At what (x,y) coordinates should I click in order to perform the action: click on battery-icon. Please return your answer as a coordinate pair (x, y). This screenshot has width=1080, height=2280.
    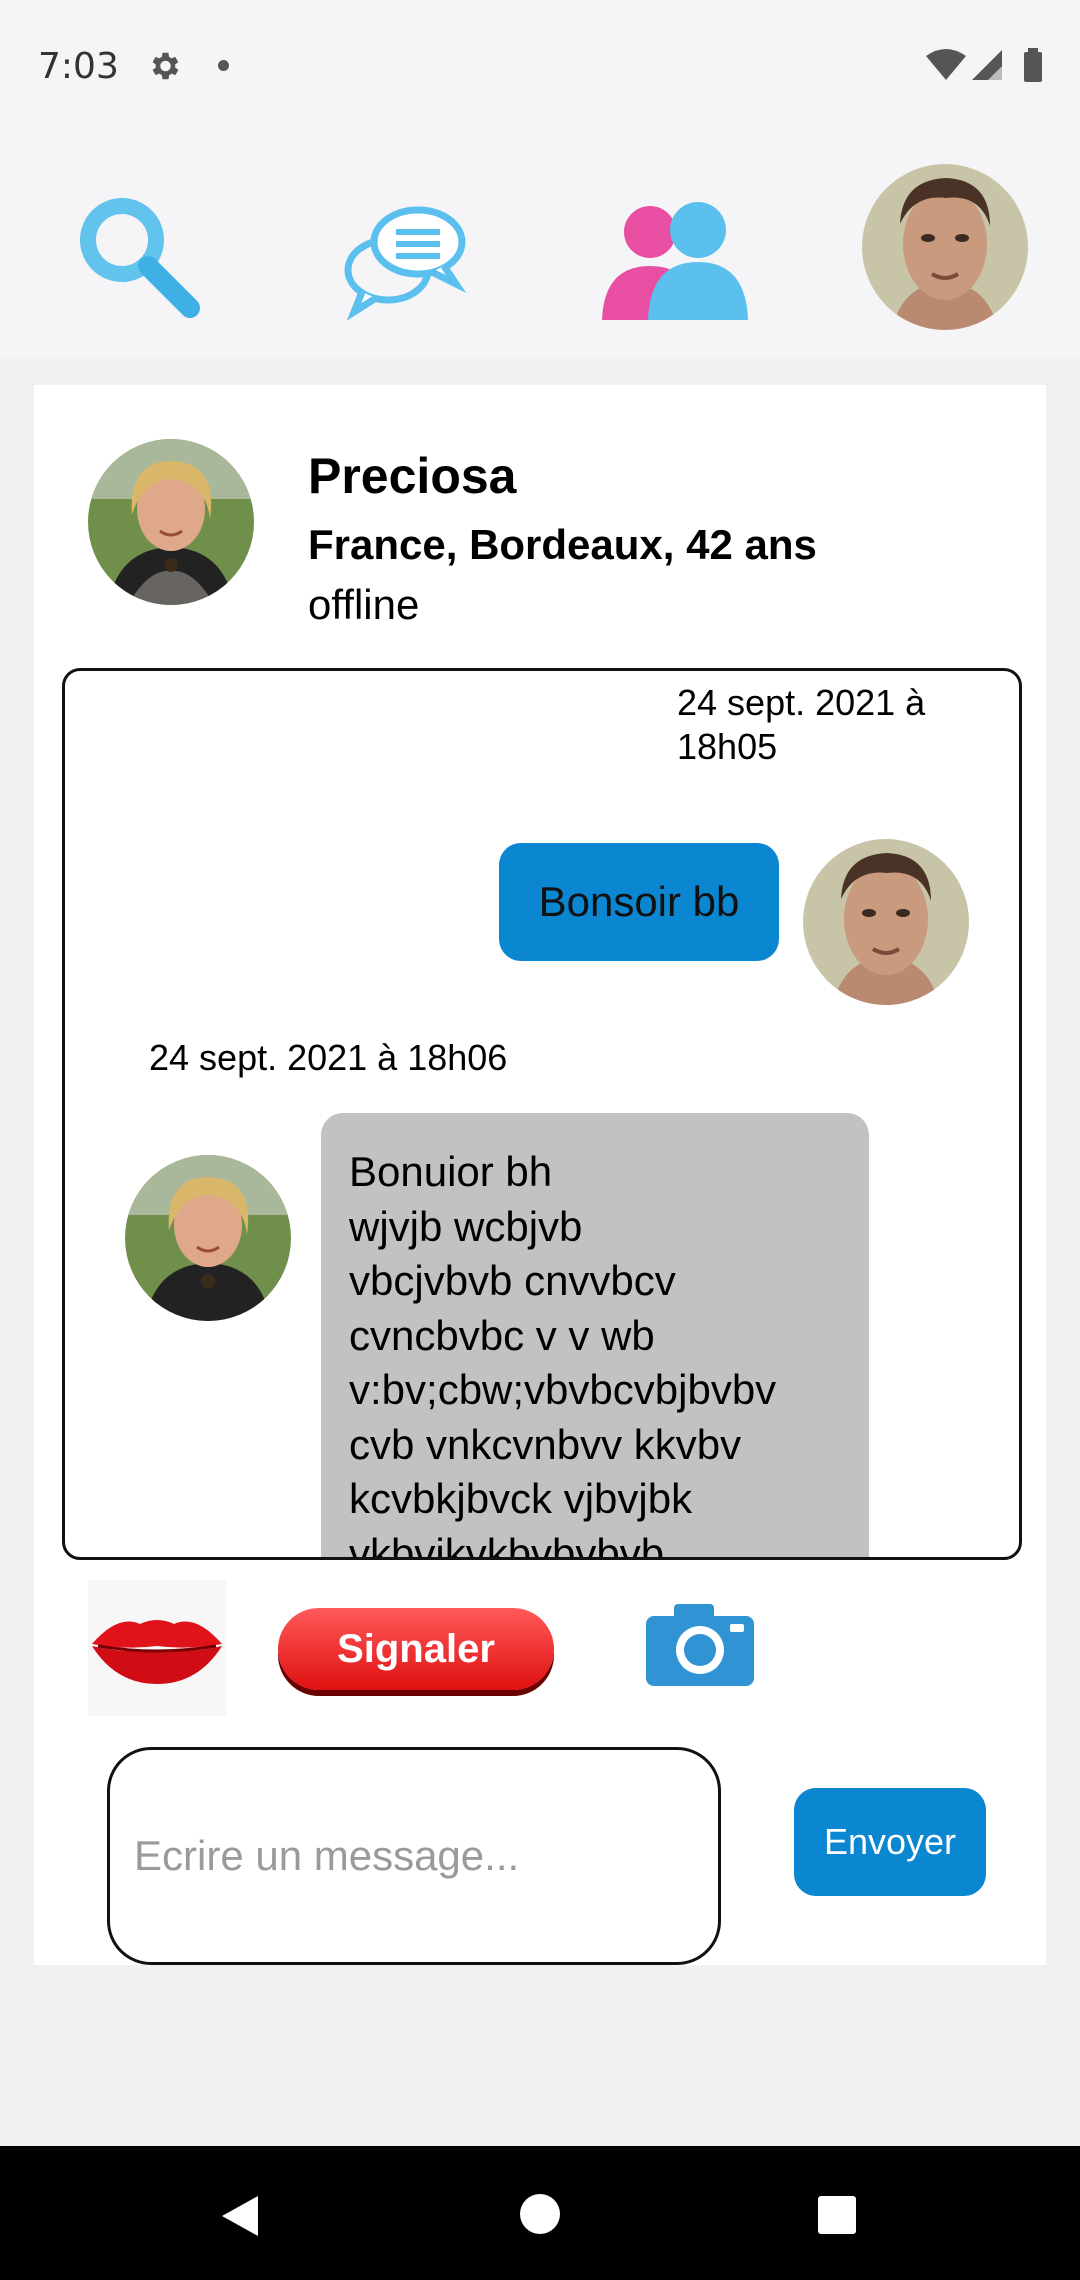
    Looking at the image, I should click on (1033, 65).